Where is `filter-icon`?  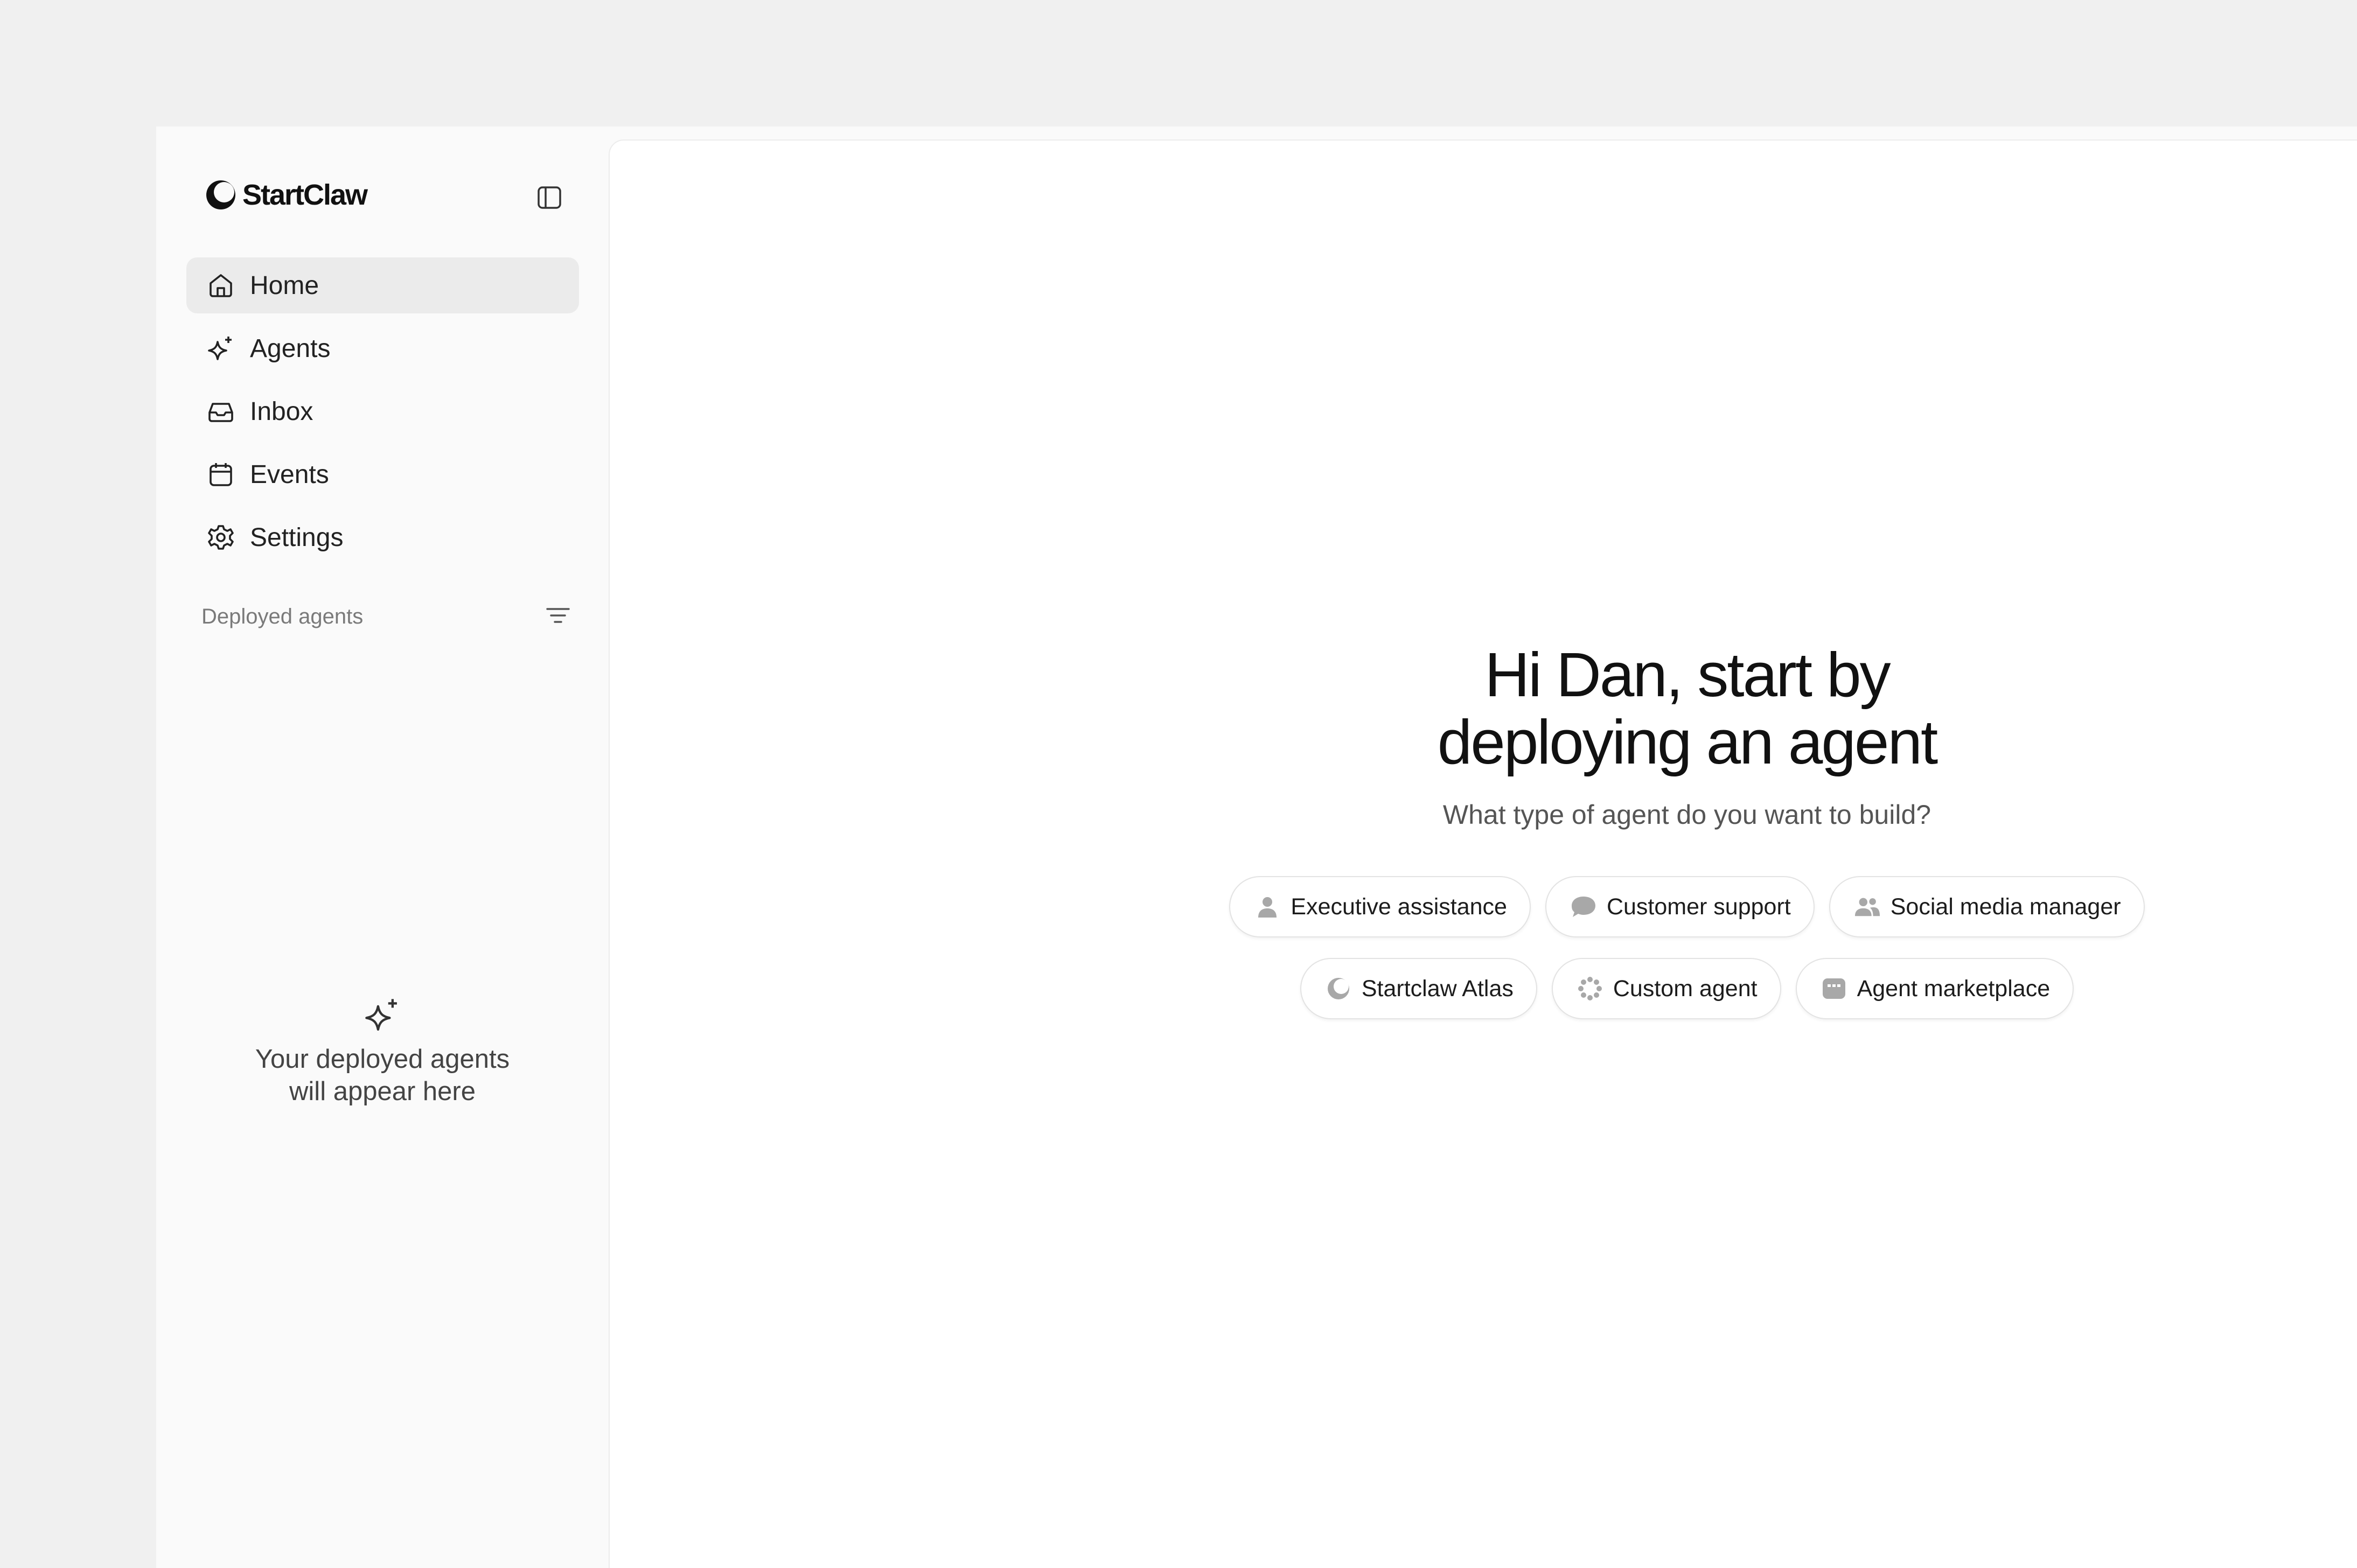
filter-icon is located at coordinates (558, 617).